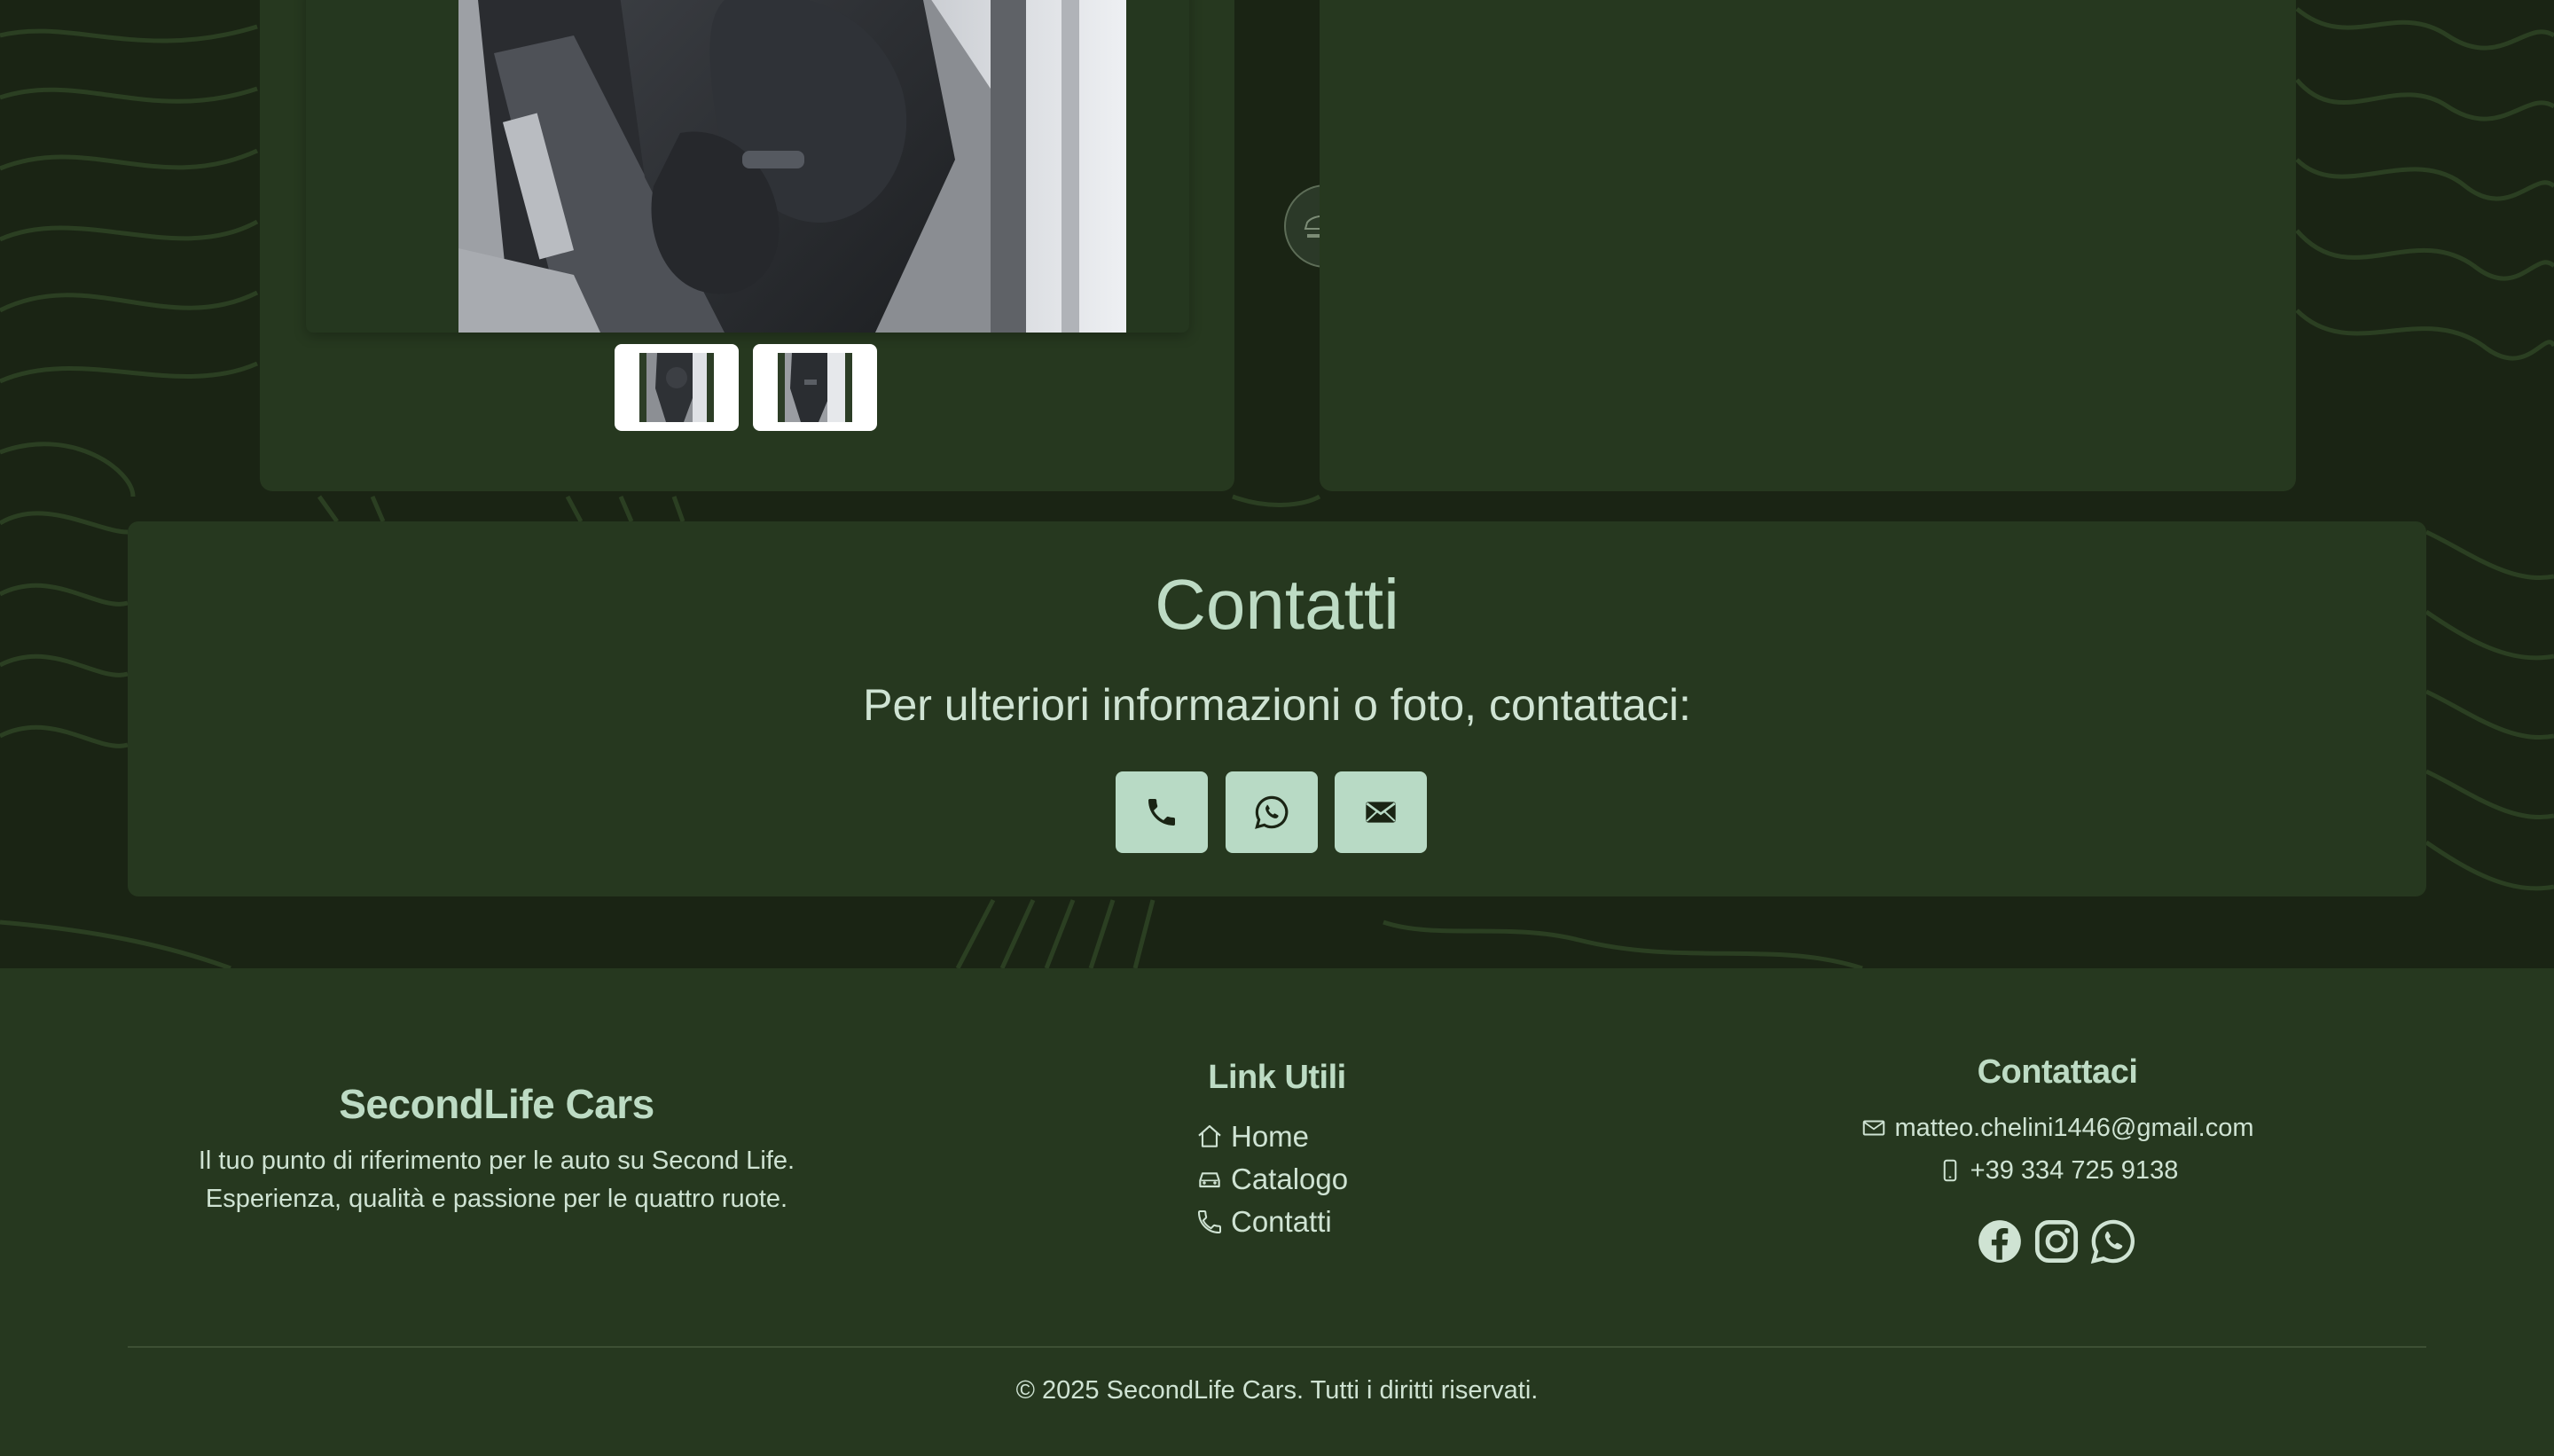 The width and height of the screenshot is (2554, 1456). I want to click on car-interior-photo, so click(792, 166).